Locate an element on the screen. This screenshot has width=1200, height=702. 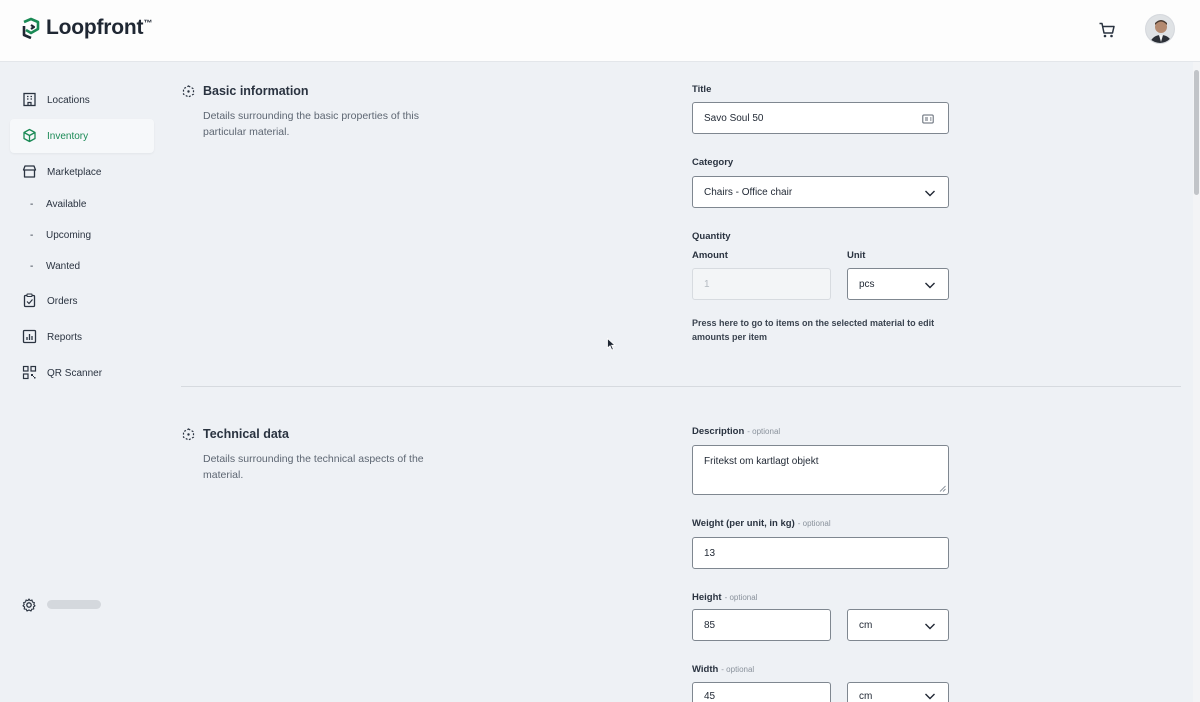
sidebar-item-locations: Locations is located at coordinates (82, 100).